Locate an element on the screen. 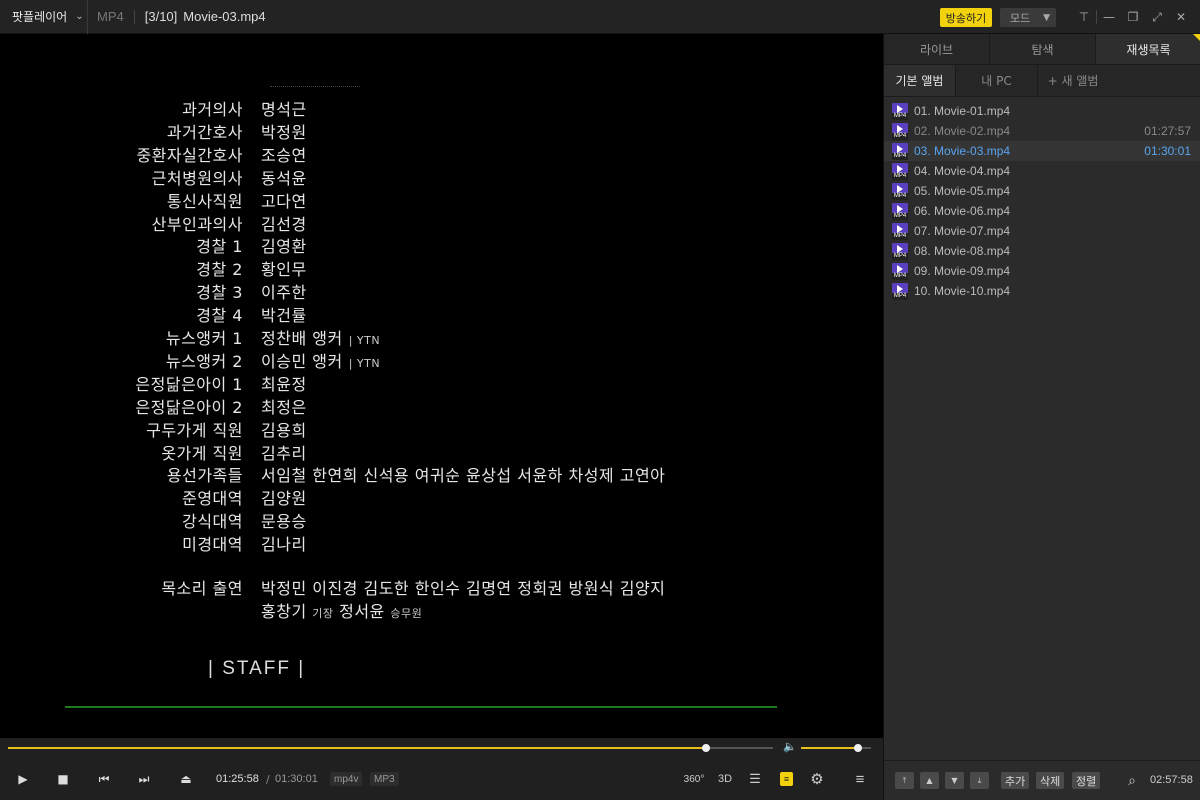 The height and width of the screenshot is (800, 1200). audio-codec-badge: MP3 is located at coordinates (384, 779).